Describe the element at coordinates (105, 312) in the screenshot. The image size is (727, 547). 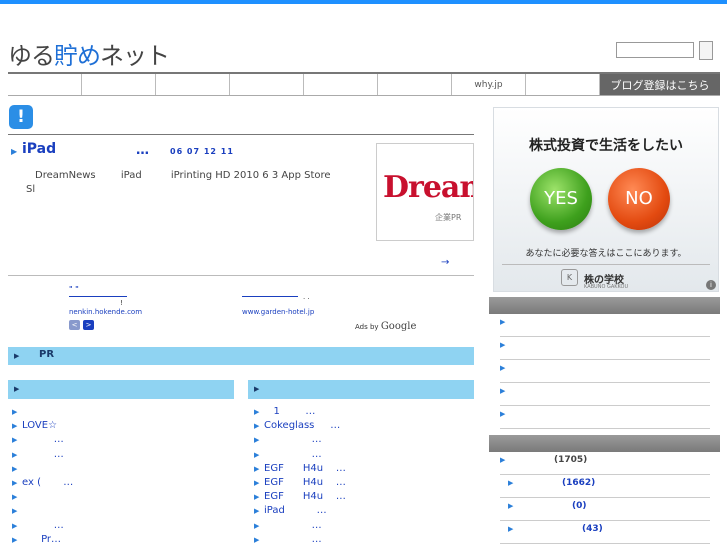
I see `ad-left-url: nenkin.hokende.com` at that location.